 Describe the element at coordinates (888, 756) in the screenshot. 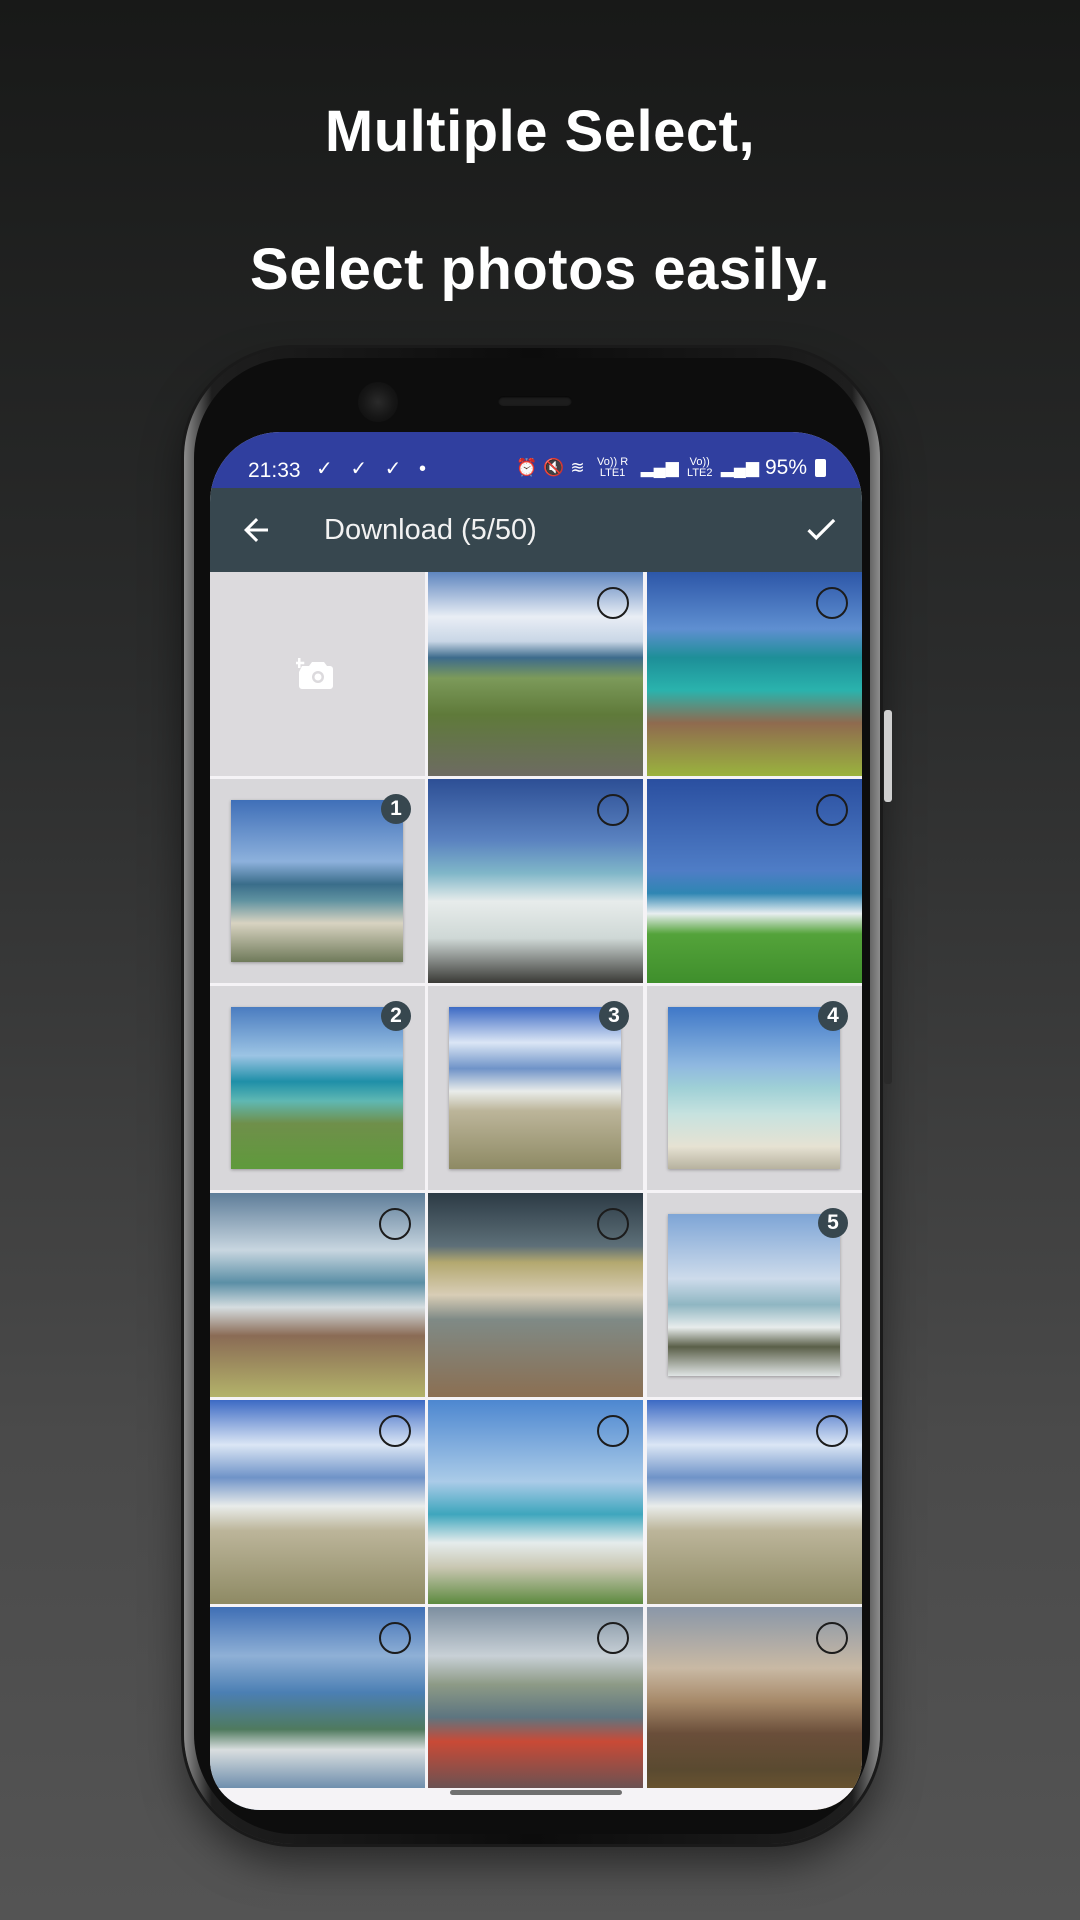

I see `volume-button` at that location.